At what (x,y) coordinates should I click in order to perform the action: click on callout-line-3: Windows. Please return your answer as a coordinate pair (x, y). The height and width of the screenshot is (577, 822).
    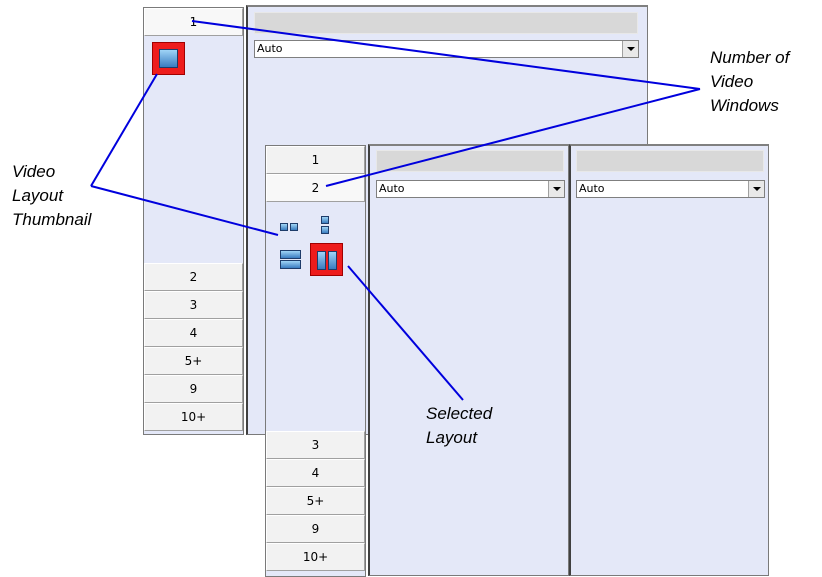
    Looking at the image, I should click on (744, 105).